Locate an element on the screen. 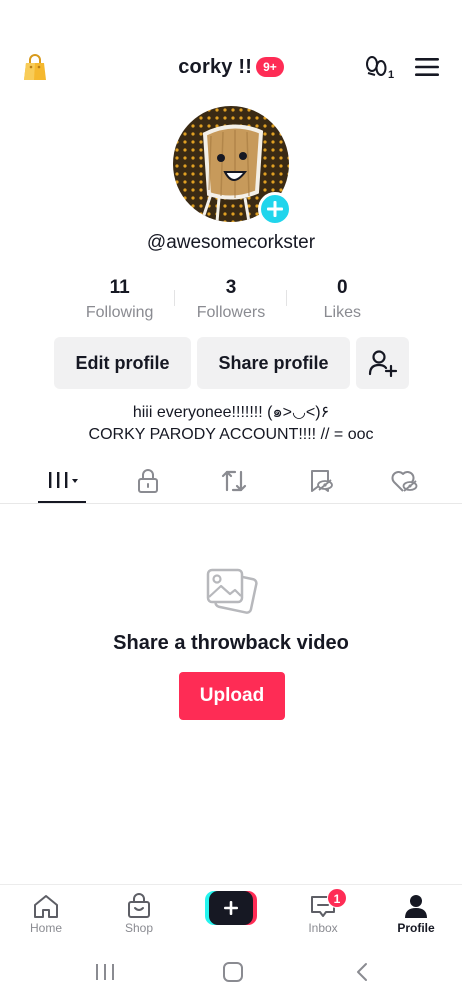  nav-inbox-label: Inbox is located at coordinates (323, 928).